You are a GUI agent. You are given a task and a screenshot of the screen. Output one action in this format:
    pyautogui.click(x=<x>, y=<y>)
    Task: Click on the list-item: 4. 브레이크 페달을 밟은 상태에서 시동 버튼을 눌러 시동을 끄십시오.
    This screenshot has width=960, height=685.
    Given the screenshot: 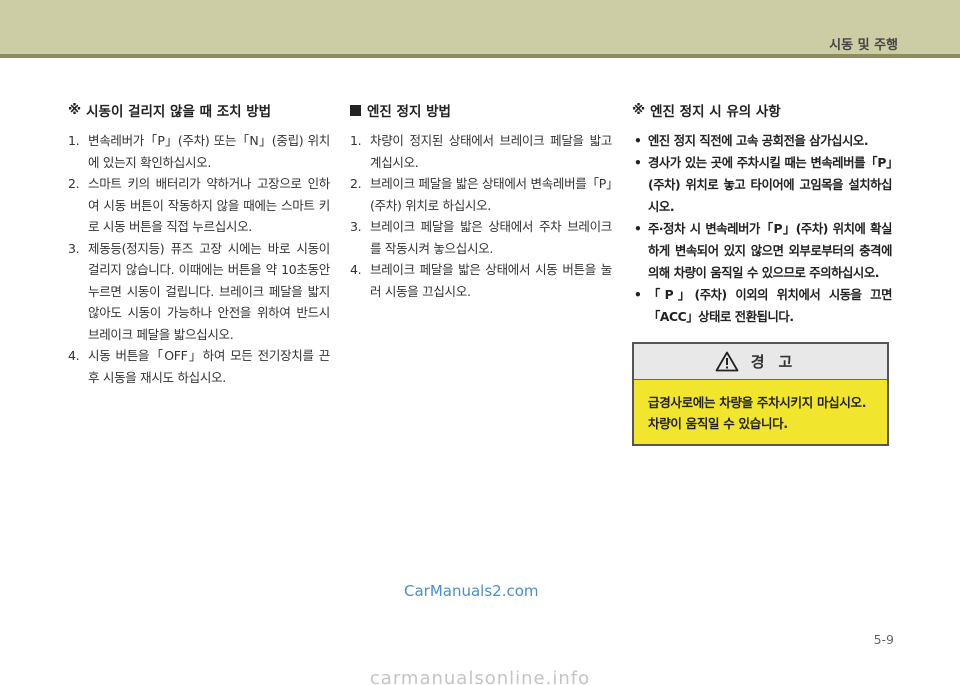 What is the action you would take?
    pyautogui.click(x=481, y=280)
    